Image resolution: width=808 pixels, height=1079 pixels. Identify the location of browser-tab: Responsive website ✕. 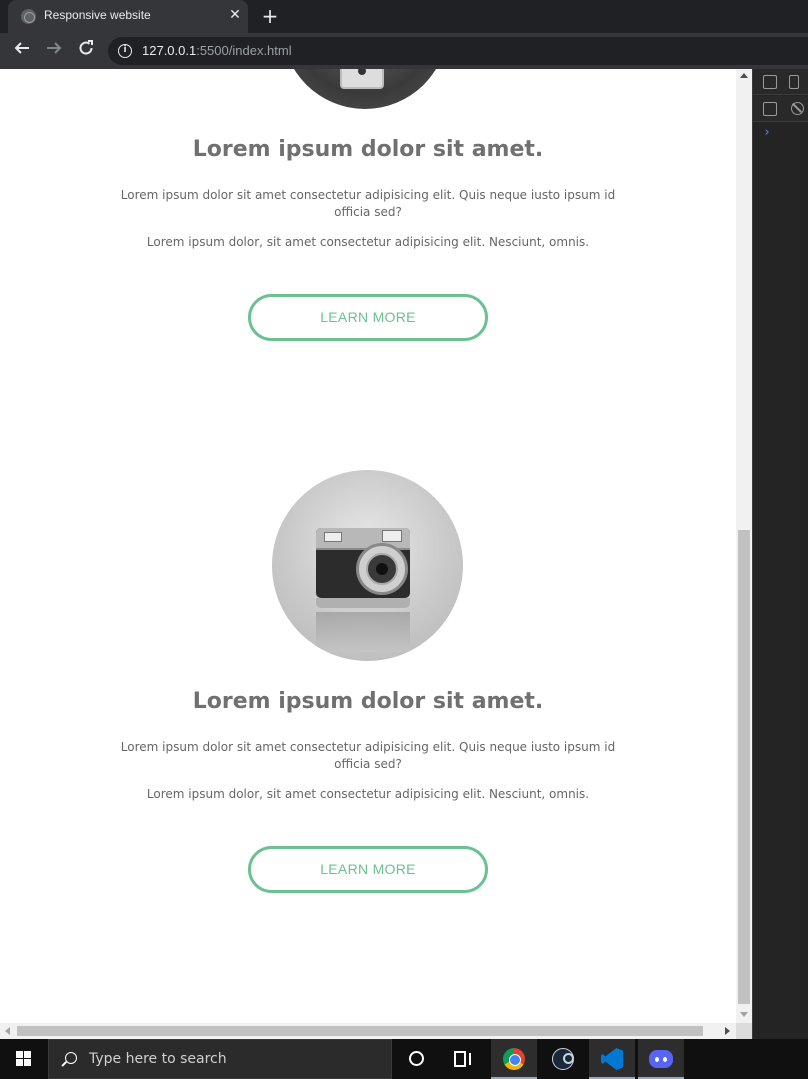
(128, 16).